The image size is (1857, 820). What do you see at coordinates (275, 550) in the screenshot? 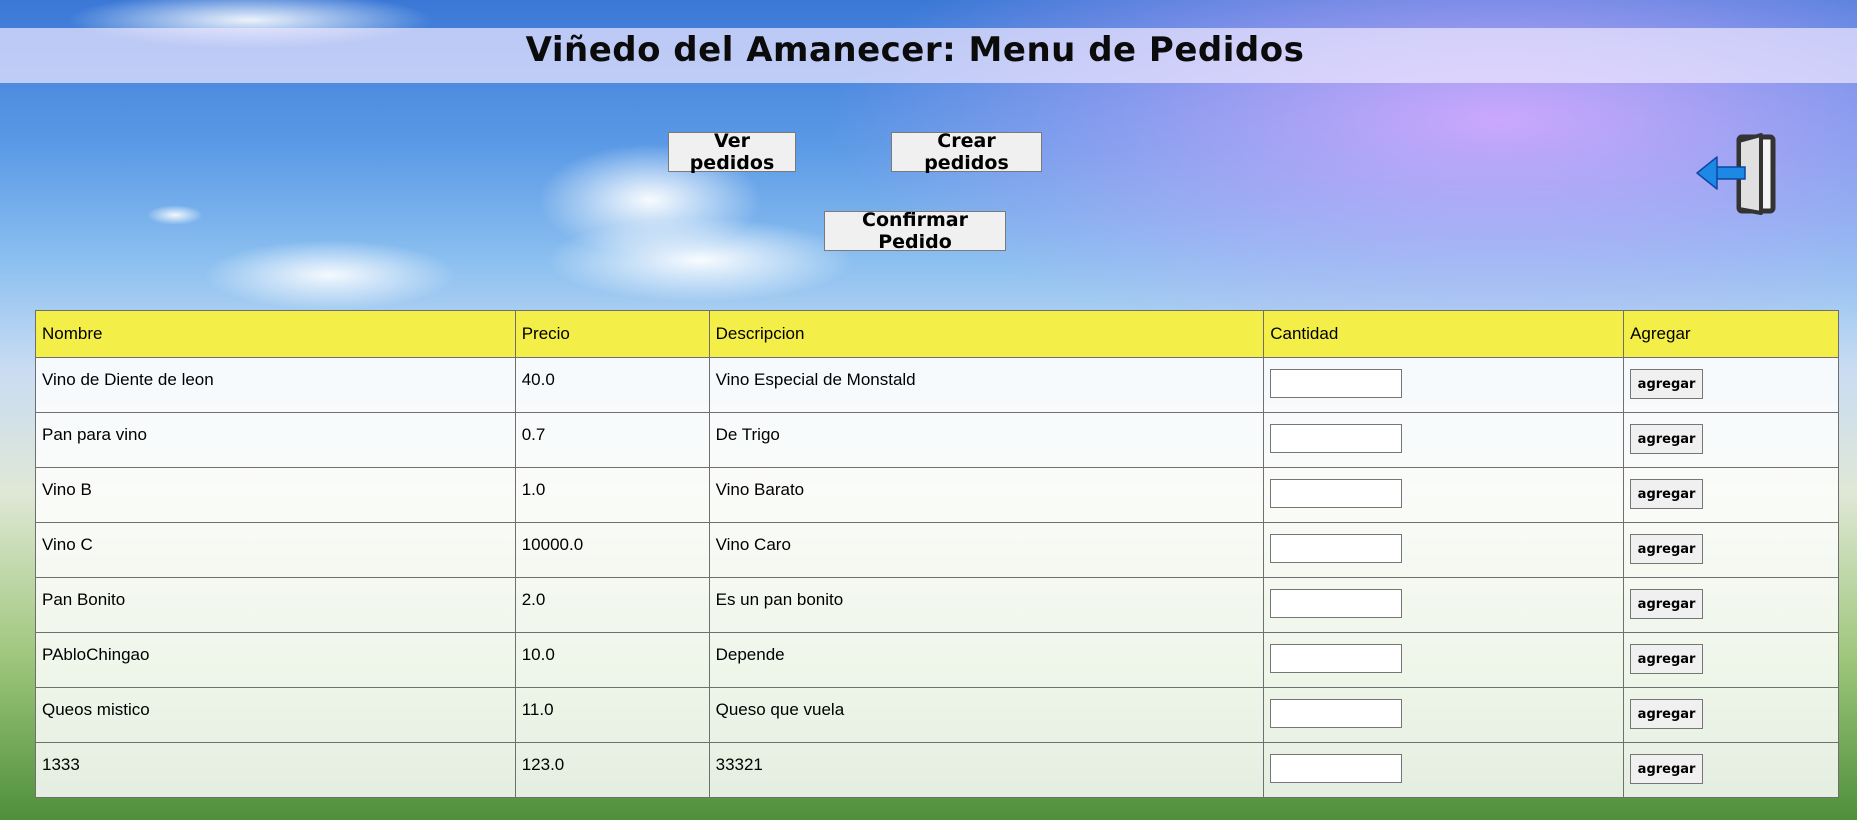
I see `cell-nombre: Vino C` at bounding box center [275, 550].